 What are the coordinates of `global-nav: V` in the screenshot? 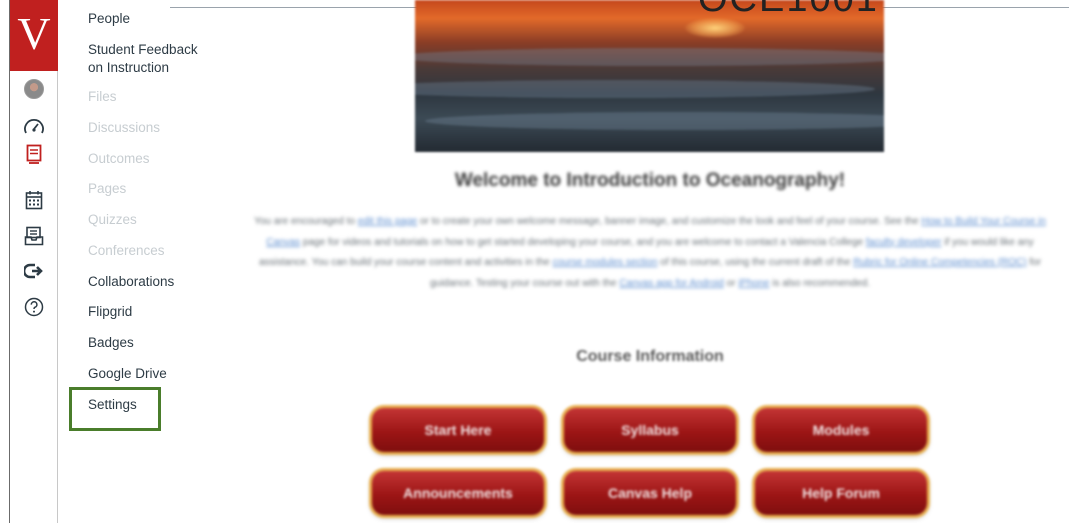 It's located at (33, 261).